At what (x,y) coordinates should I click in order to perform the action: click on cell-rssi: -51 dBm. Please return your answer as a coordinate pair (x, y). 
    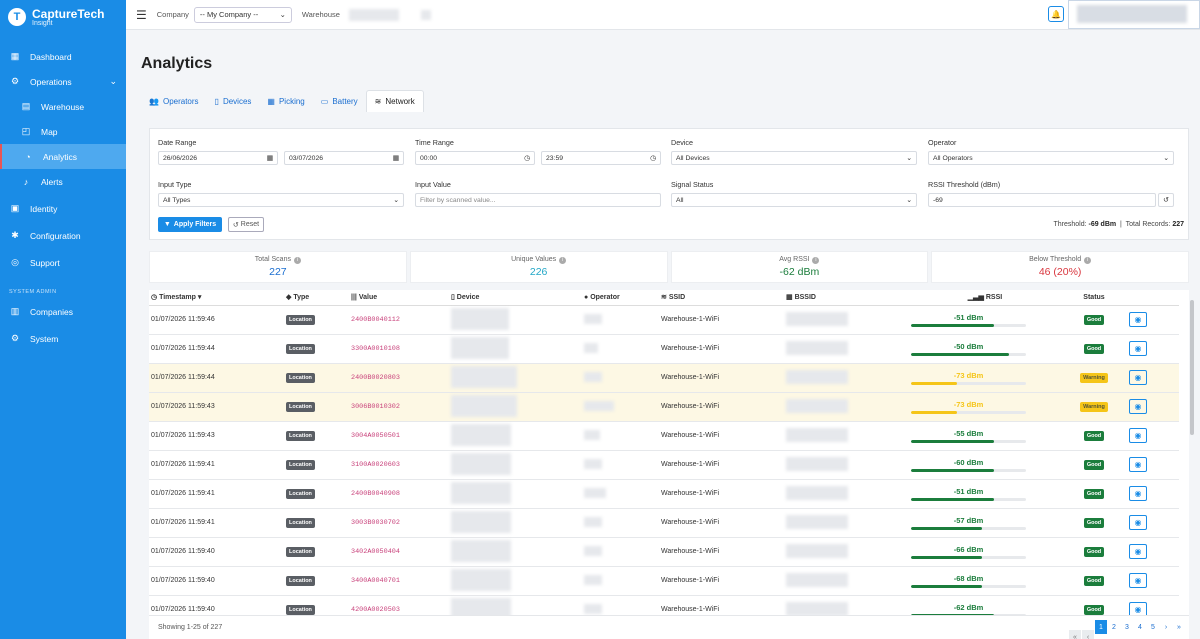
    Looking at the image, I should click on (984, 320).